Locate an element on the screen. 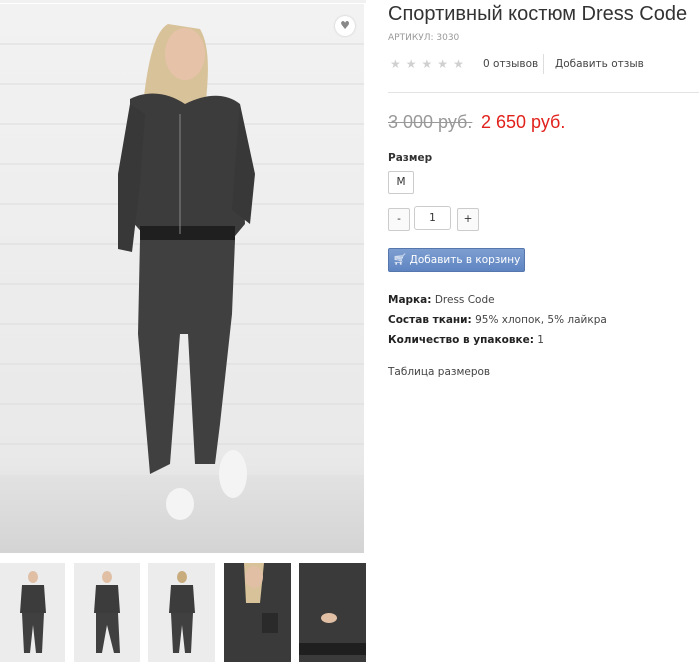 This screenshot has height=668, width=699. brand-attribute: Марка: Dress Code is located at coordinates (441, 300).